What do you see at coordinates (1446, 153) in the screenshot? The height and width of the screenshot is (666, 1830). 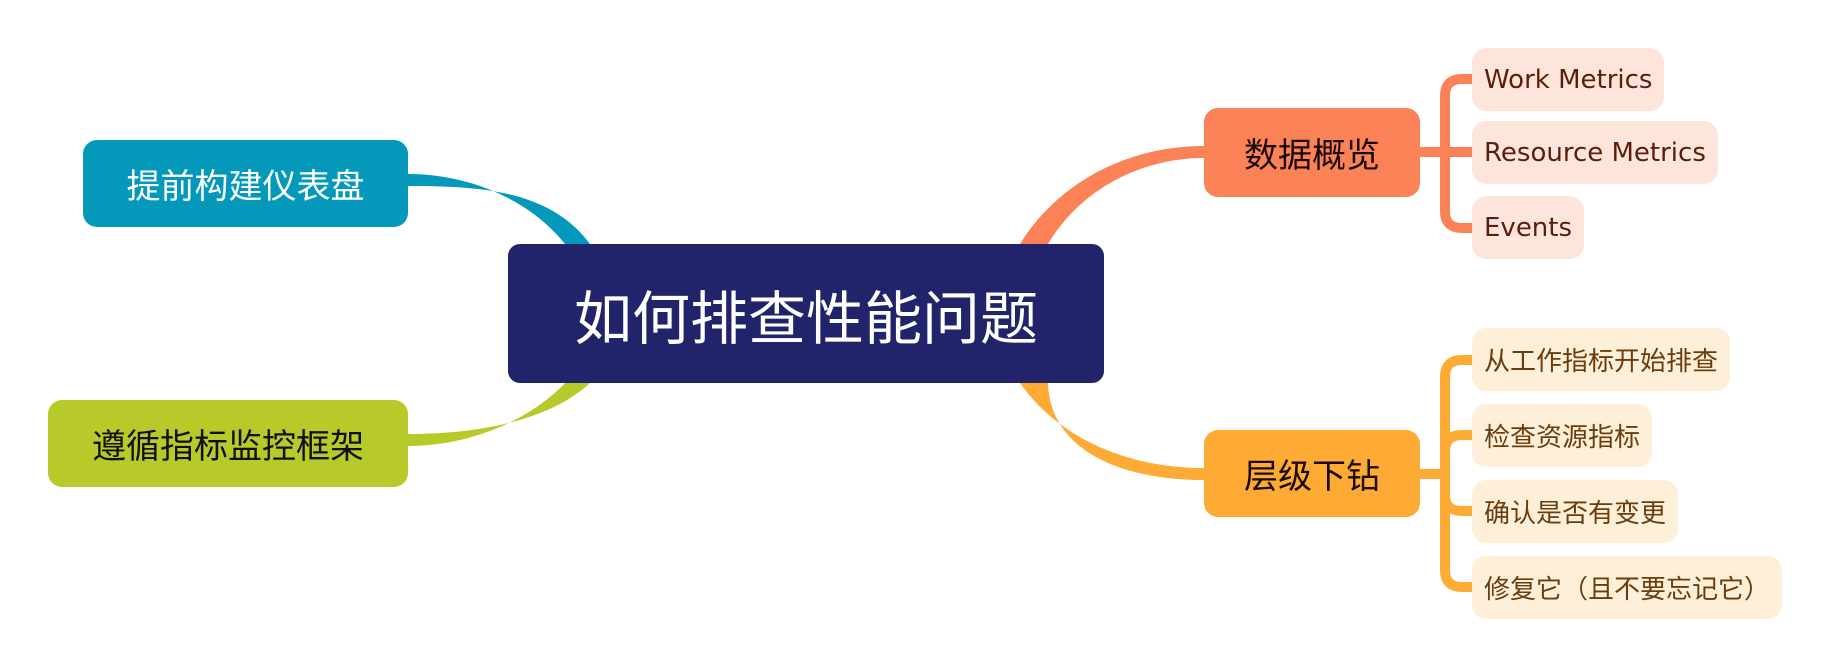 I see `bracket-data-overview` at bounding box center [1446, 153].